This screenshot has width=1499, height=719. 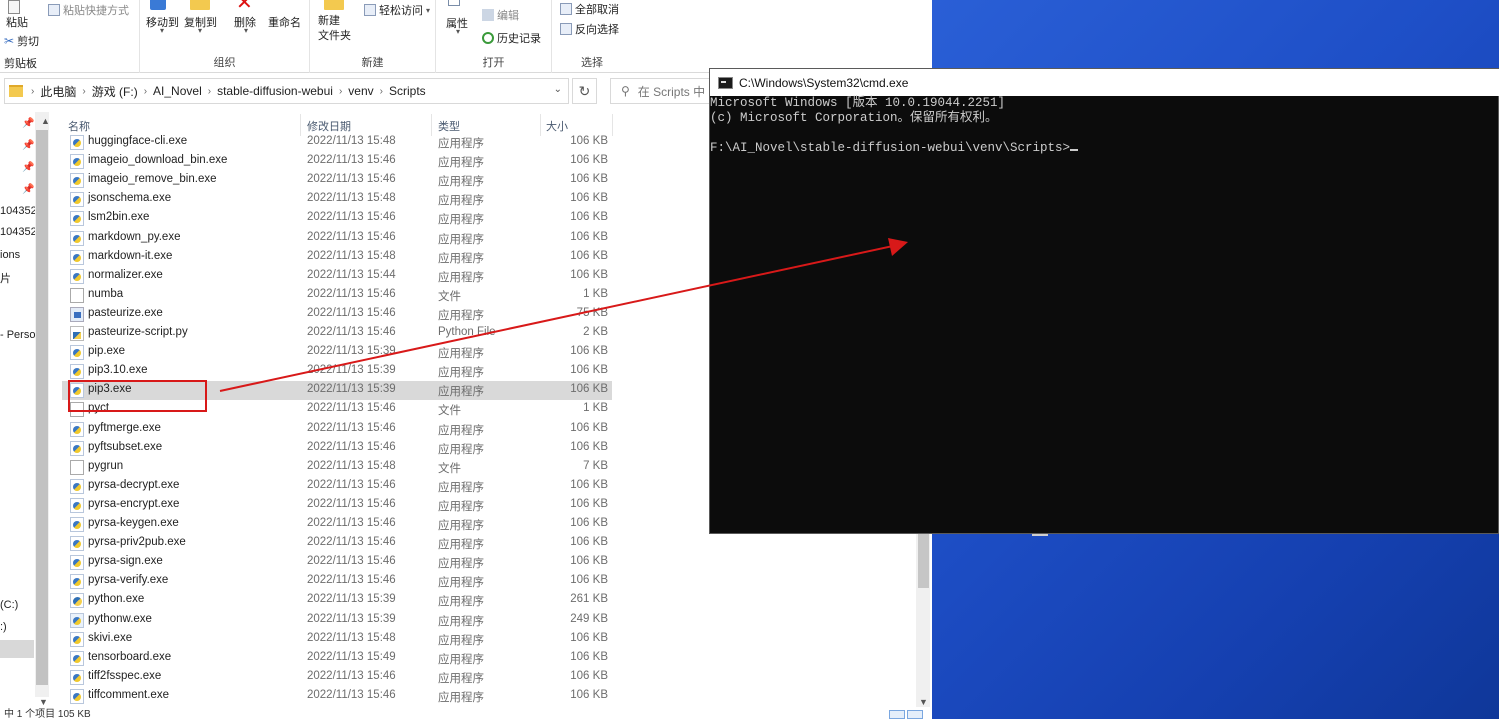 What do you see at coordinates (337, 639) in the screenshot?
I see `file-row: skivi.exe 2022/11/13 15:48 应用程序 106 KB` at bounding box center [337, 639].